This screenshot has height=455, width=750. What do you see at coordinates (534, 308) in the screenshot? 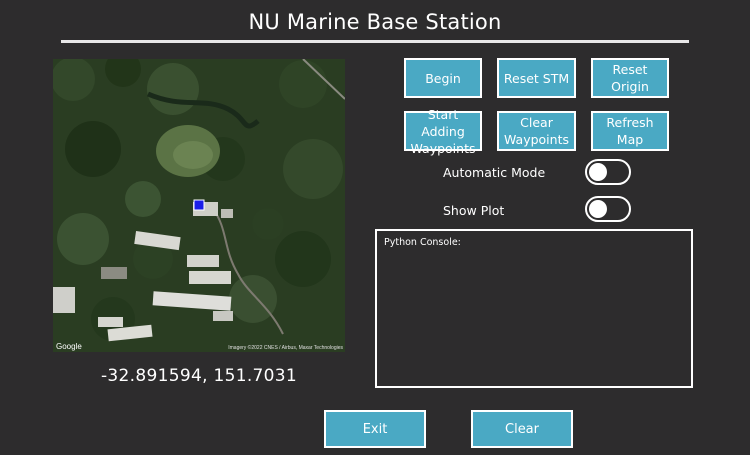
I see `python-console: Python Console:` at bounding box center [534, 308].